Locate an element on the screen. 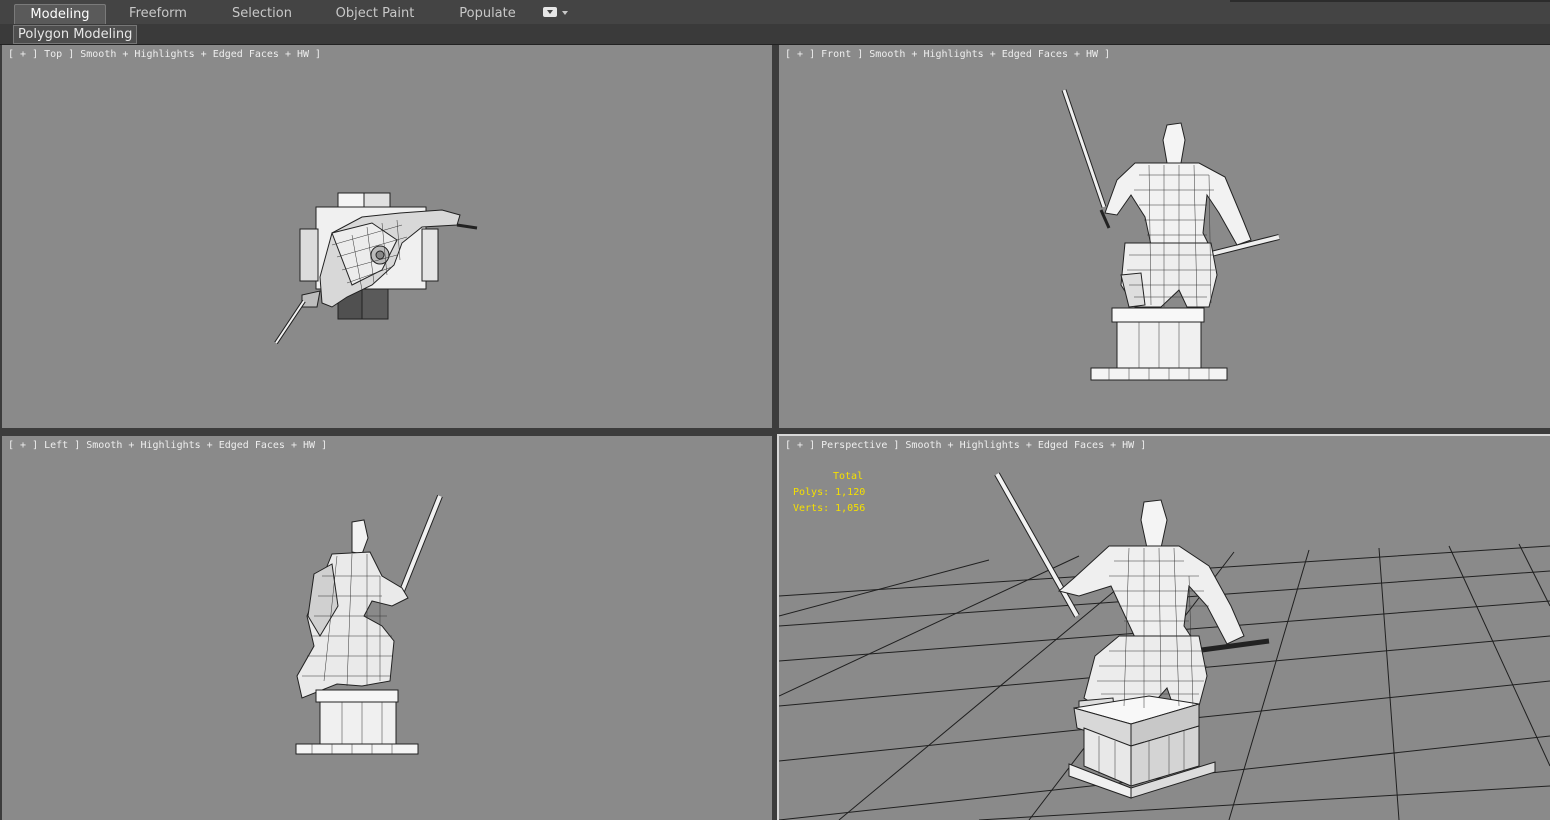 This screenshot has width=1550, height=820. tab-populate: Populate is located at coordinates (487, 13).